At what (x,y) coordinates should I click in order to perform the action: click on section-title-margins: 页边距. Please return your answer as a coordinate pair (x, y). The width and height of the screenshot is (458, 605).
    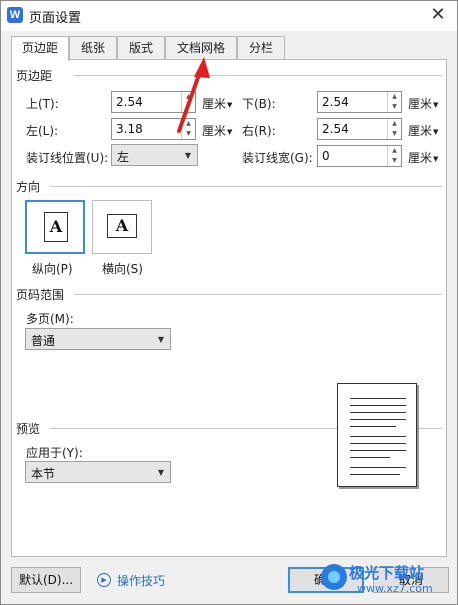
    Looking at the image, I should click on (34, 75).